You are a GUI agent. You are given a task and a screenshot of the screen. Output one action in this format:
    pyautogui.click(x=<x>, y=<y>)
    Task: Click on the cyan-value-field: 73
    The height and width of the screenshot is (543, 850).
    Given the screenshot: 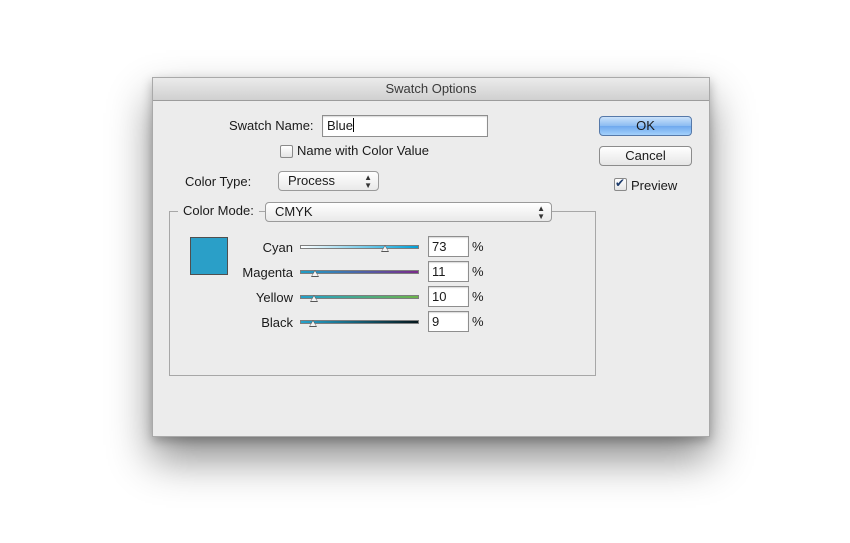 What is the action you would take?
    pyautogui.click(x=448, y=246)
    